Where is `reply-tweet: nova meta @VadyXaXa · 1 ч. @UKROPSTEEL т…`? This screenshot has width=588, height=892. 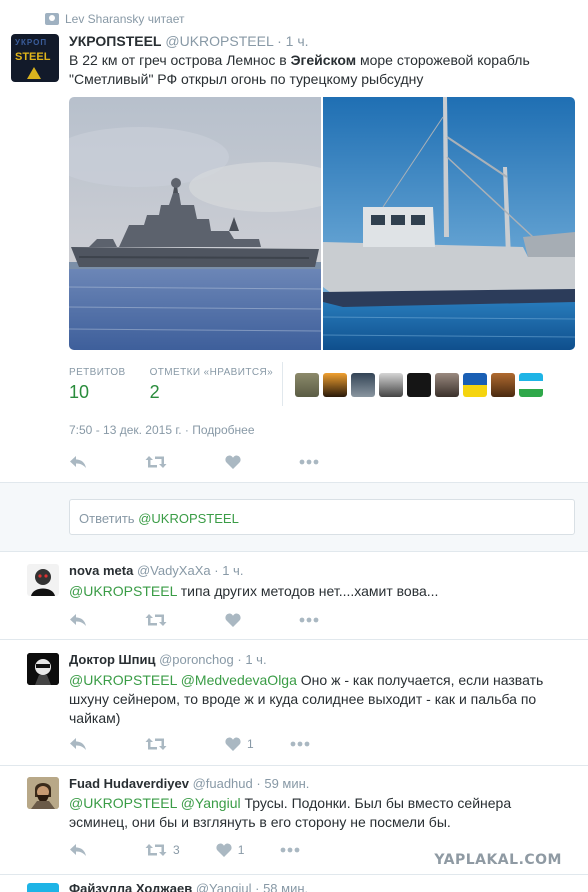
reply-tweet: nova meta @VadyXaXa · 1 ч. @UKROPSTEEL т… is located at coordinates (294, 595).